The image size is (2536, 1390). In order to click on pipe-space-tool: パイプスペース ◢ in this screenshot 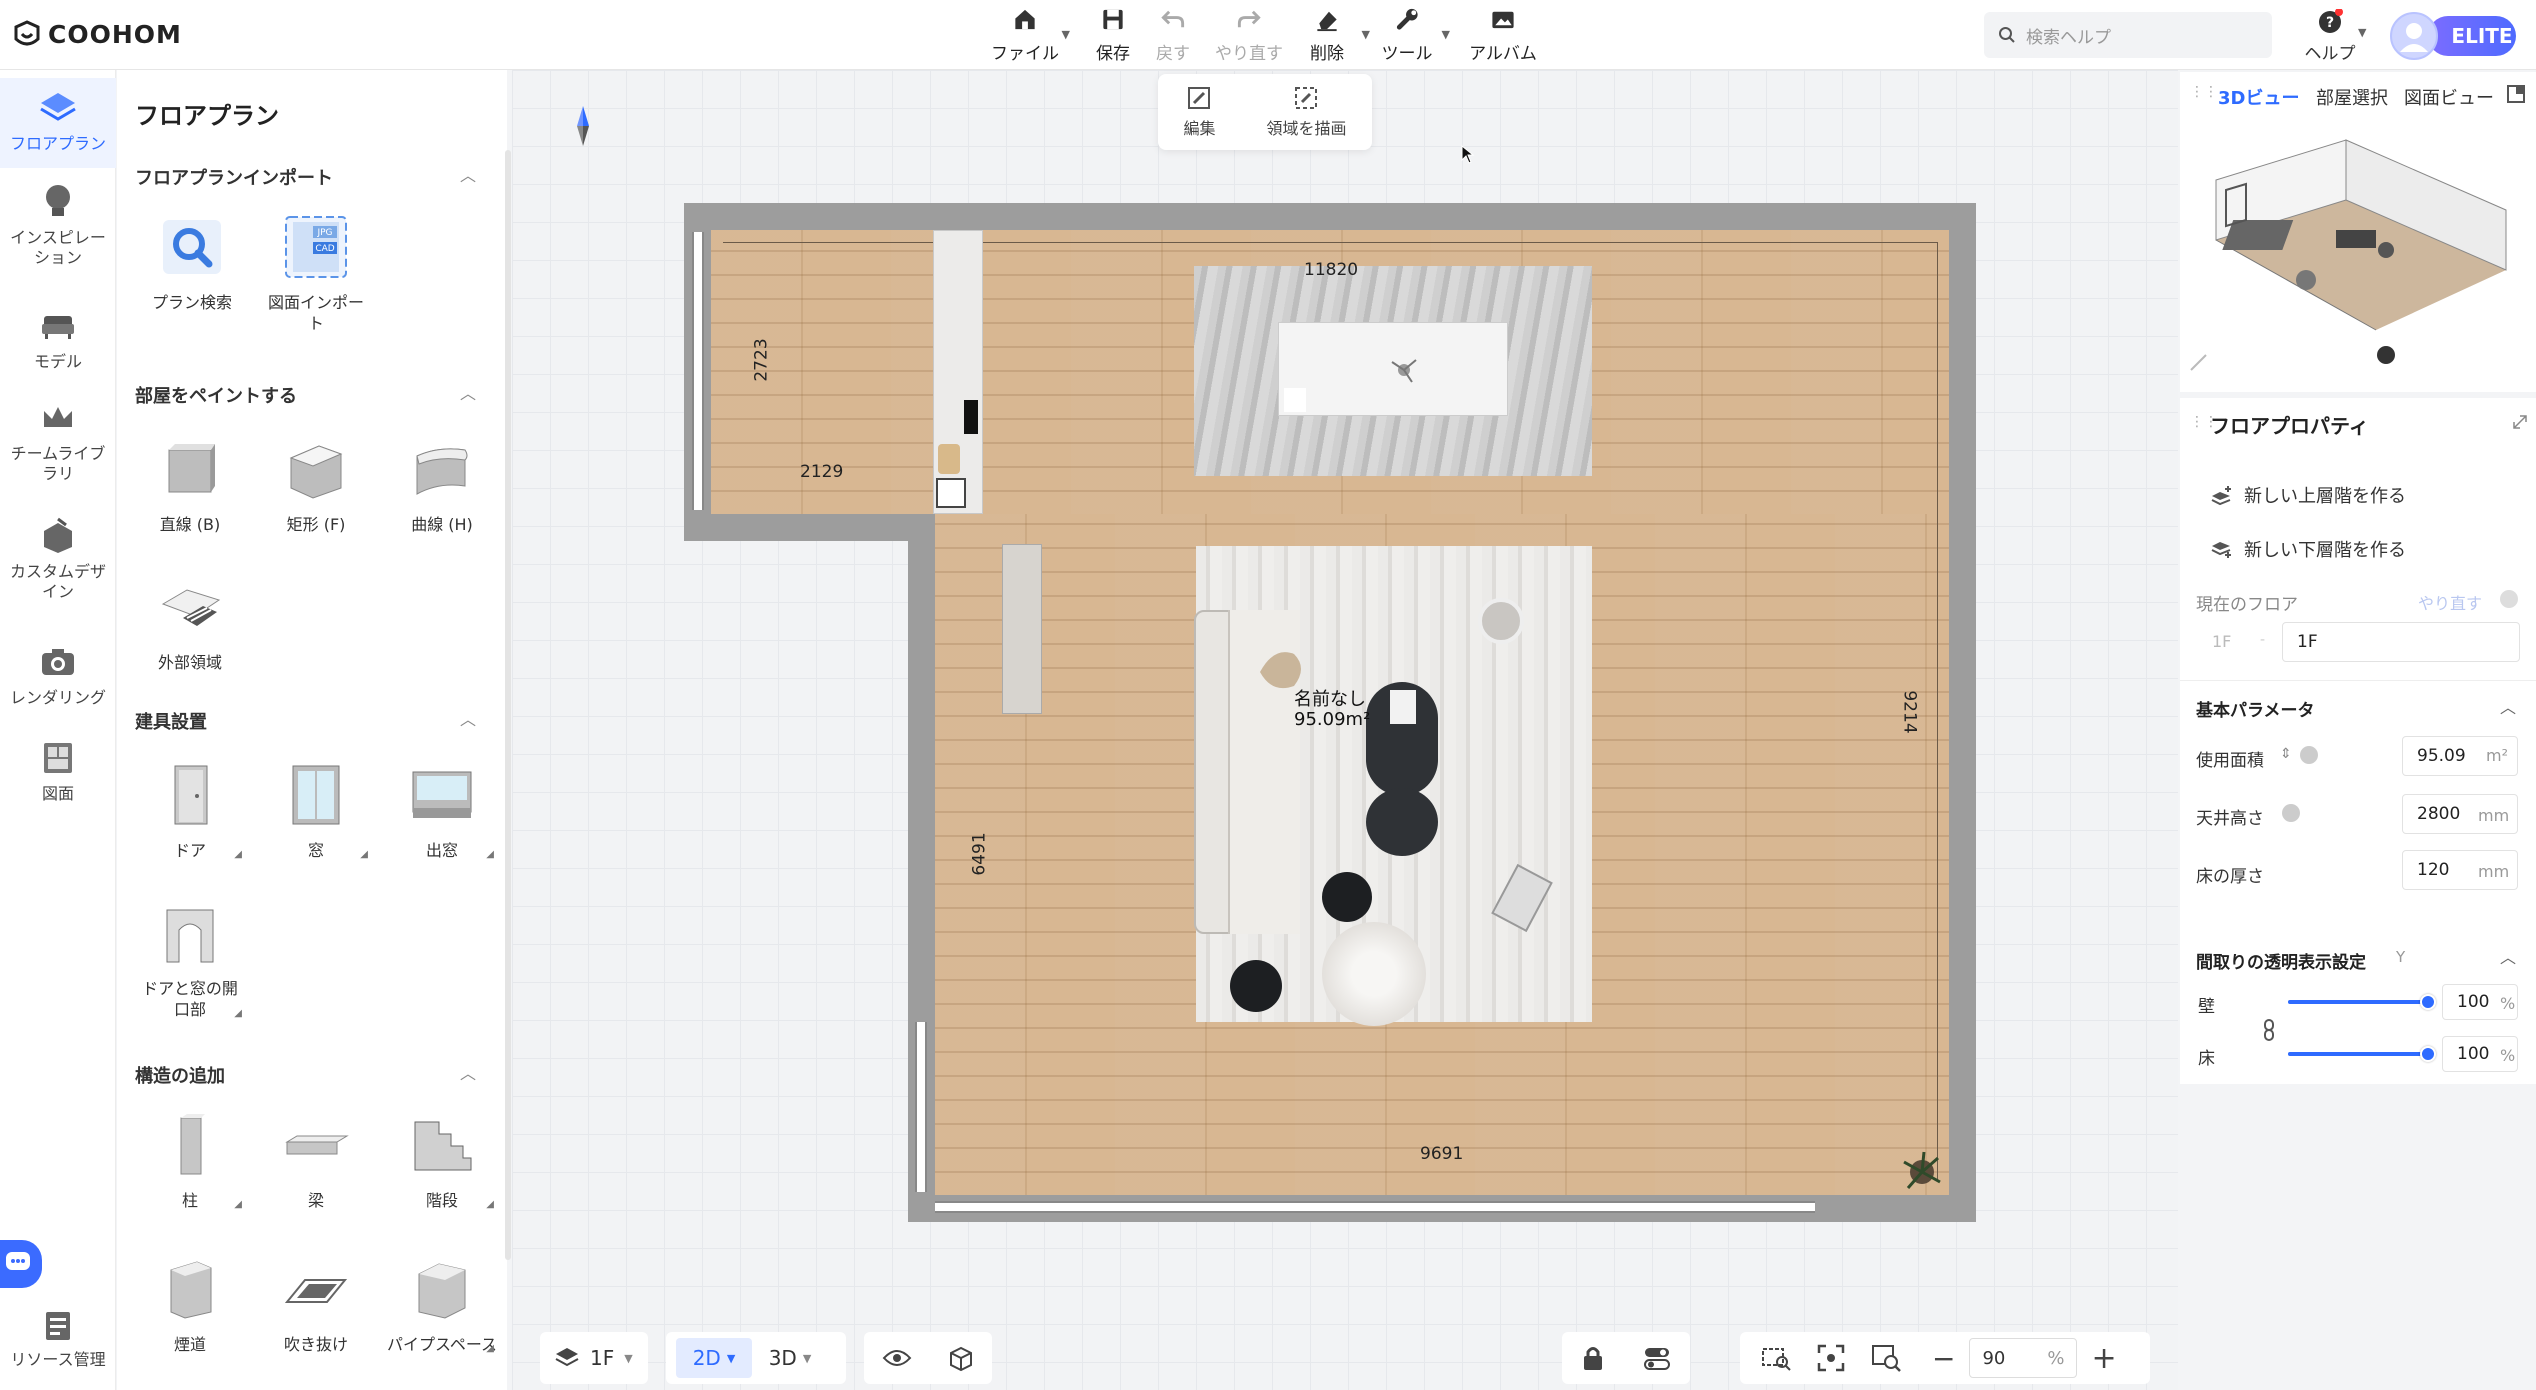, I will do `click(442, 1305)`.